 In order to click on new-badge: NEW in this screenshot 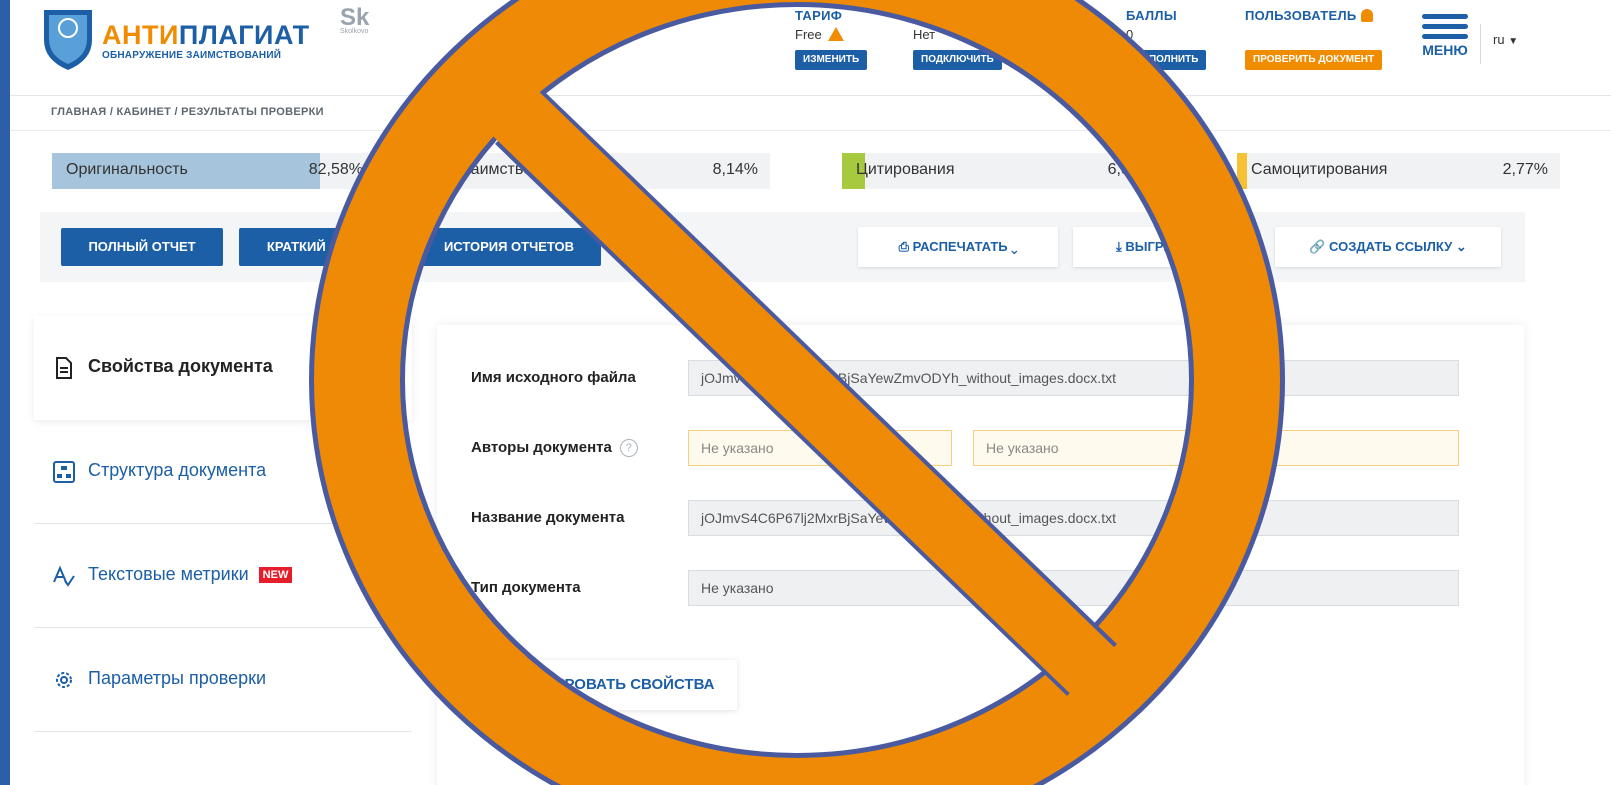, I will do `click(275, 575)`.